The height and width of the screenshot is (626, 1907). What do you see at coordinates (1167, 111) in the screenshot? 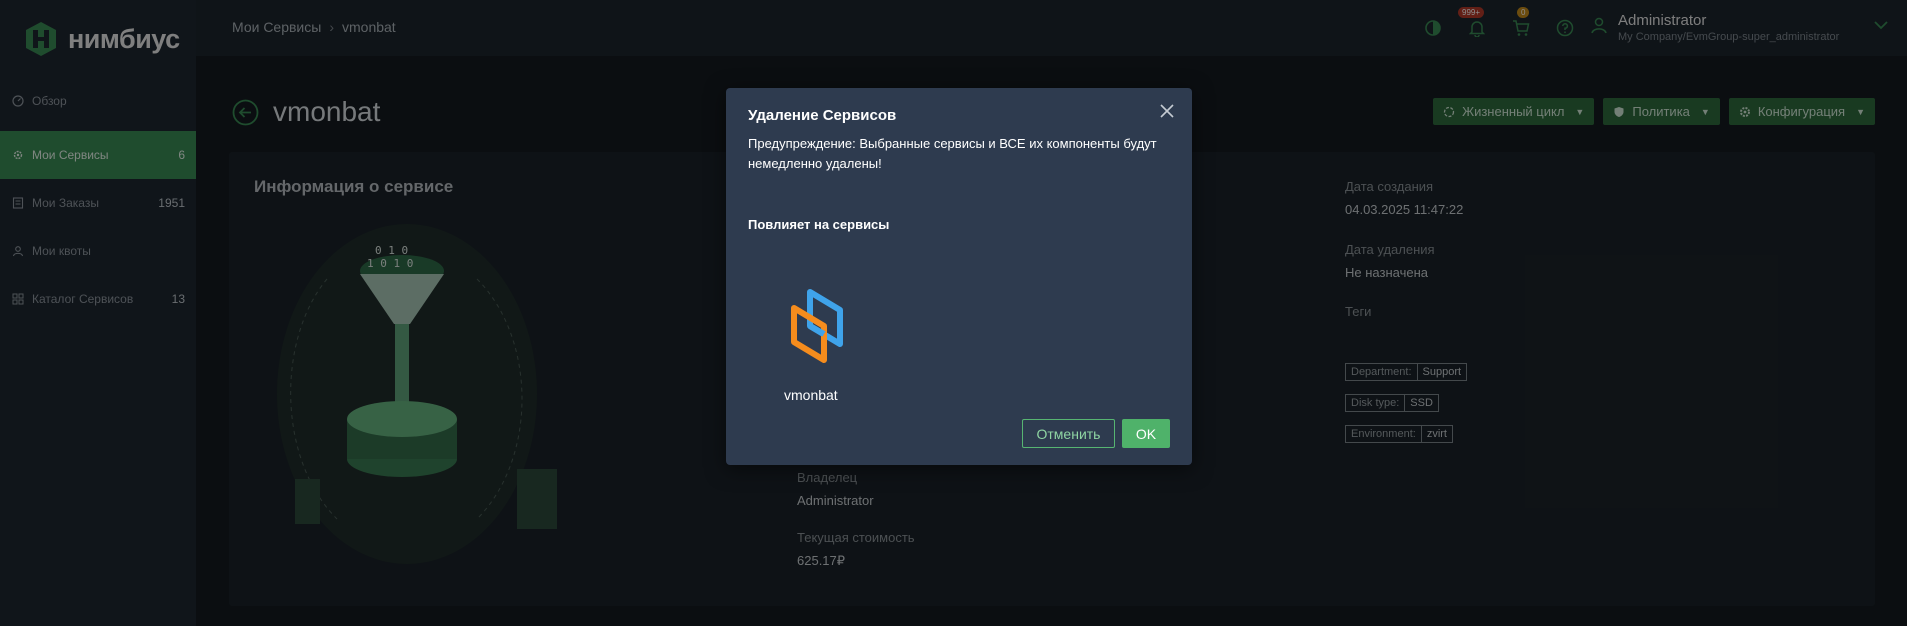
I see `close-icon` at bounding box center [1167, 111].